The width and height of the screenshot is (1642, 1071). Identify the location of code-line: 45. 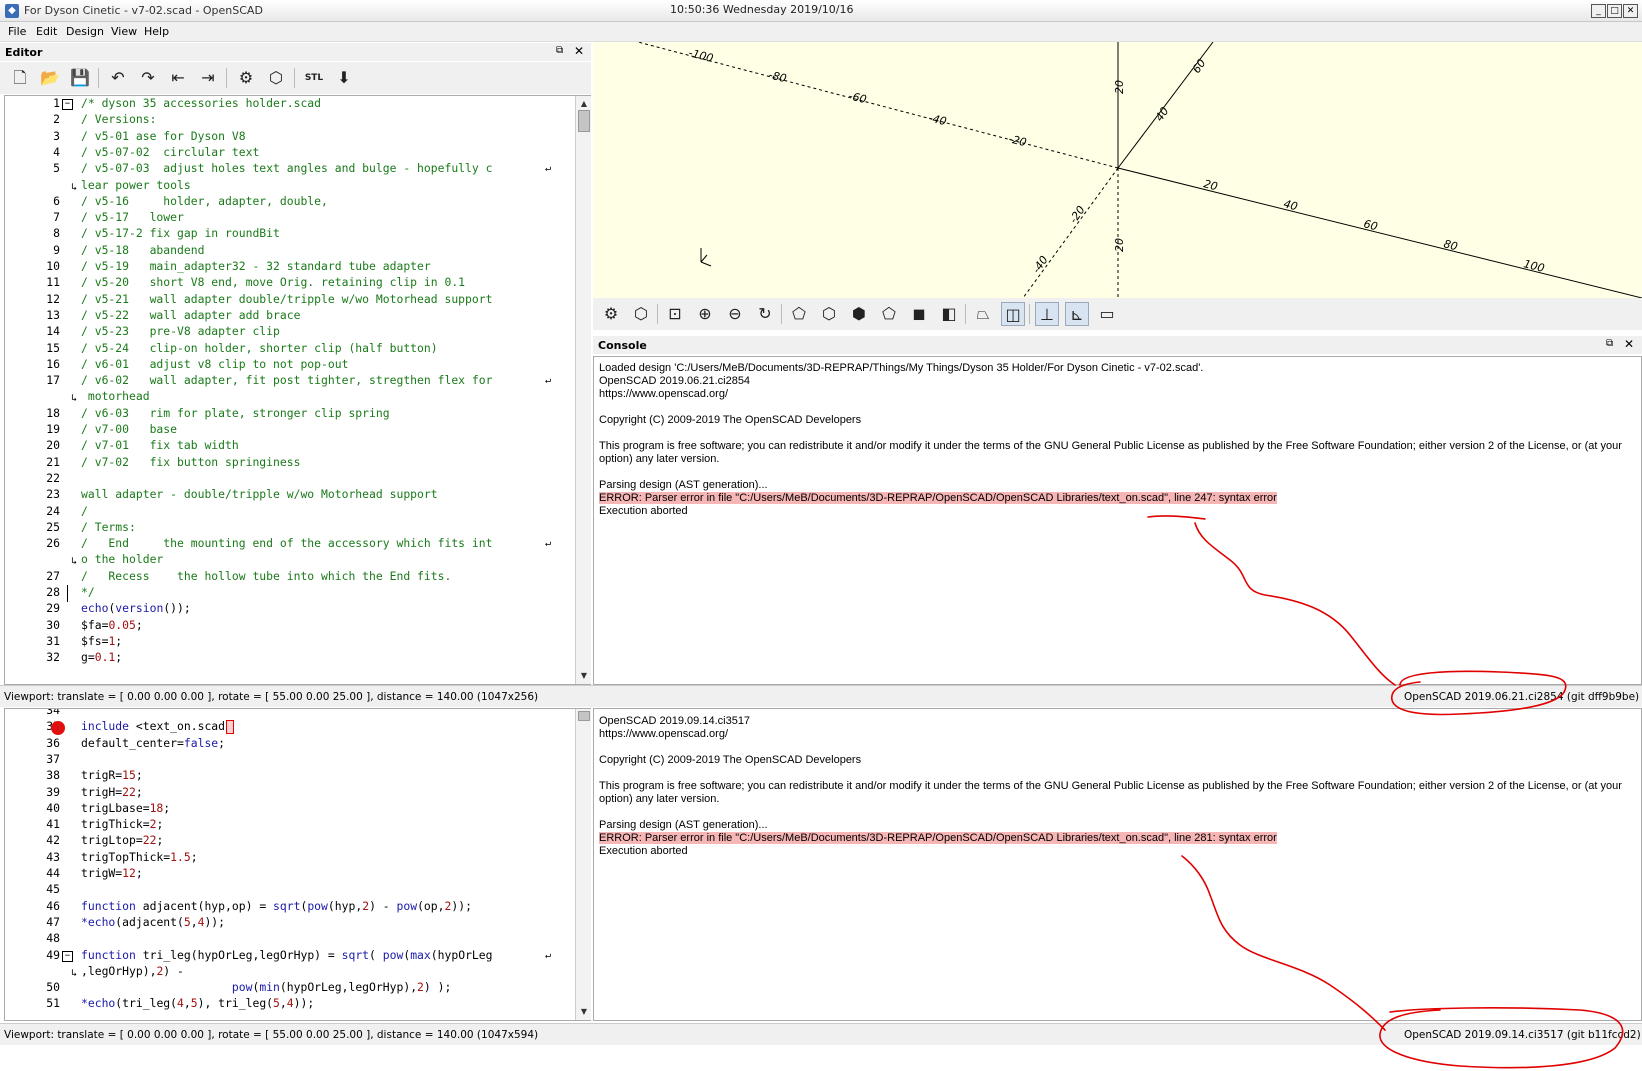
(288, 890).